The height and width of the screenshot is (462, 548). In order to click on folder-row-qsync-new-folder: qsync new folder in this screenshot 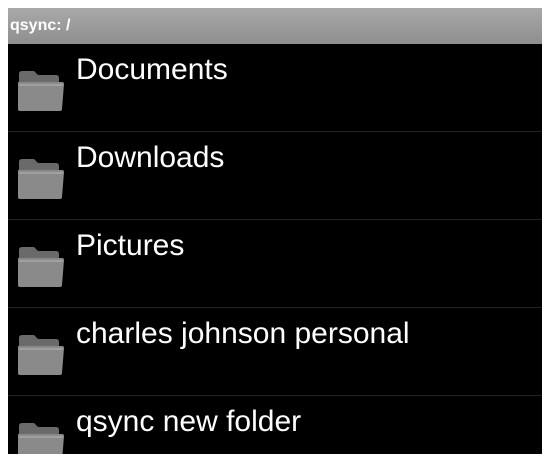, I will do `click(275, 425)`.